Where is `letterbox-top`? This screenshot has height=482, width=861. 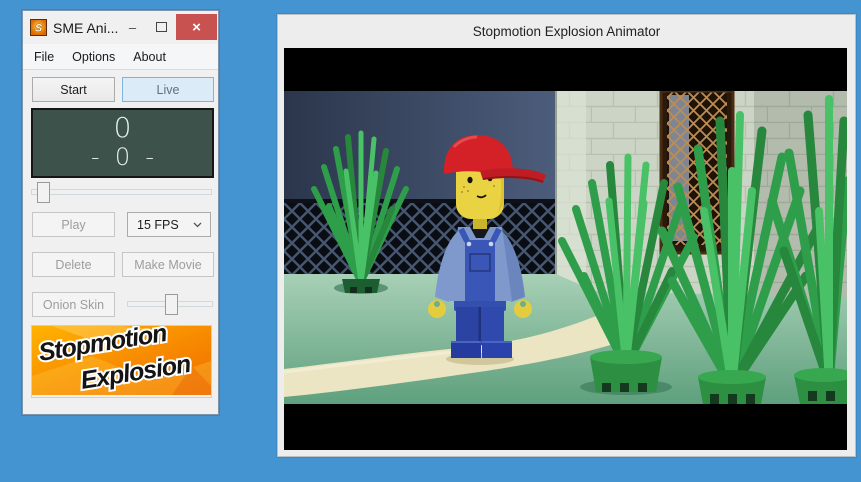
letterbox-top is located at coordinates (565, 69).